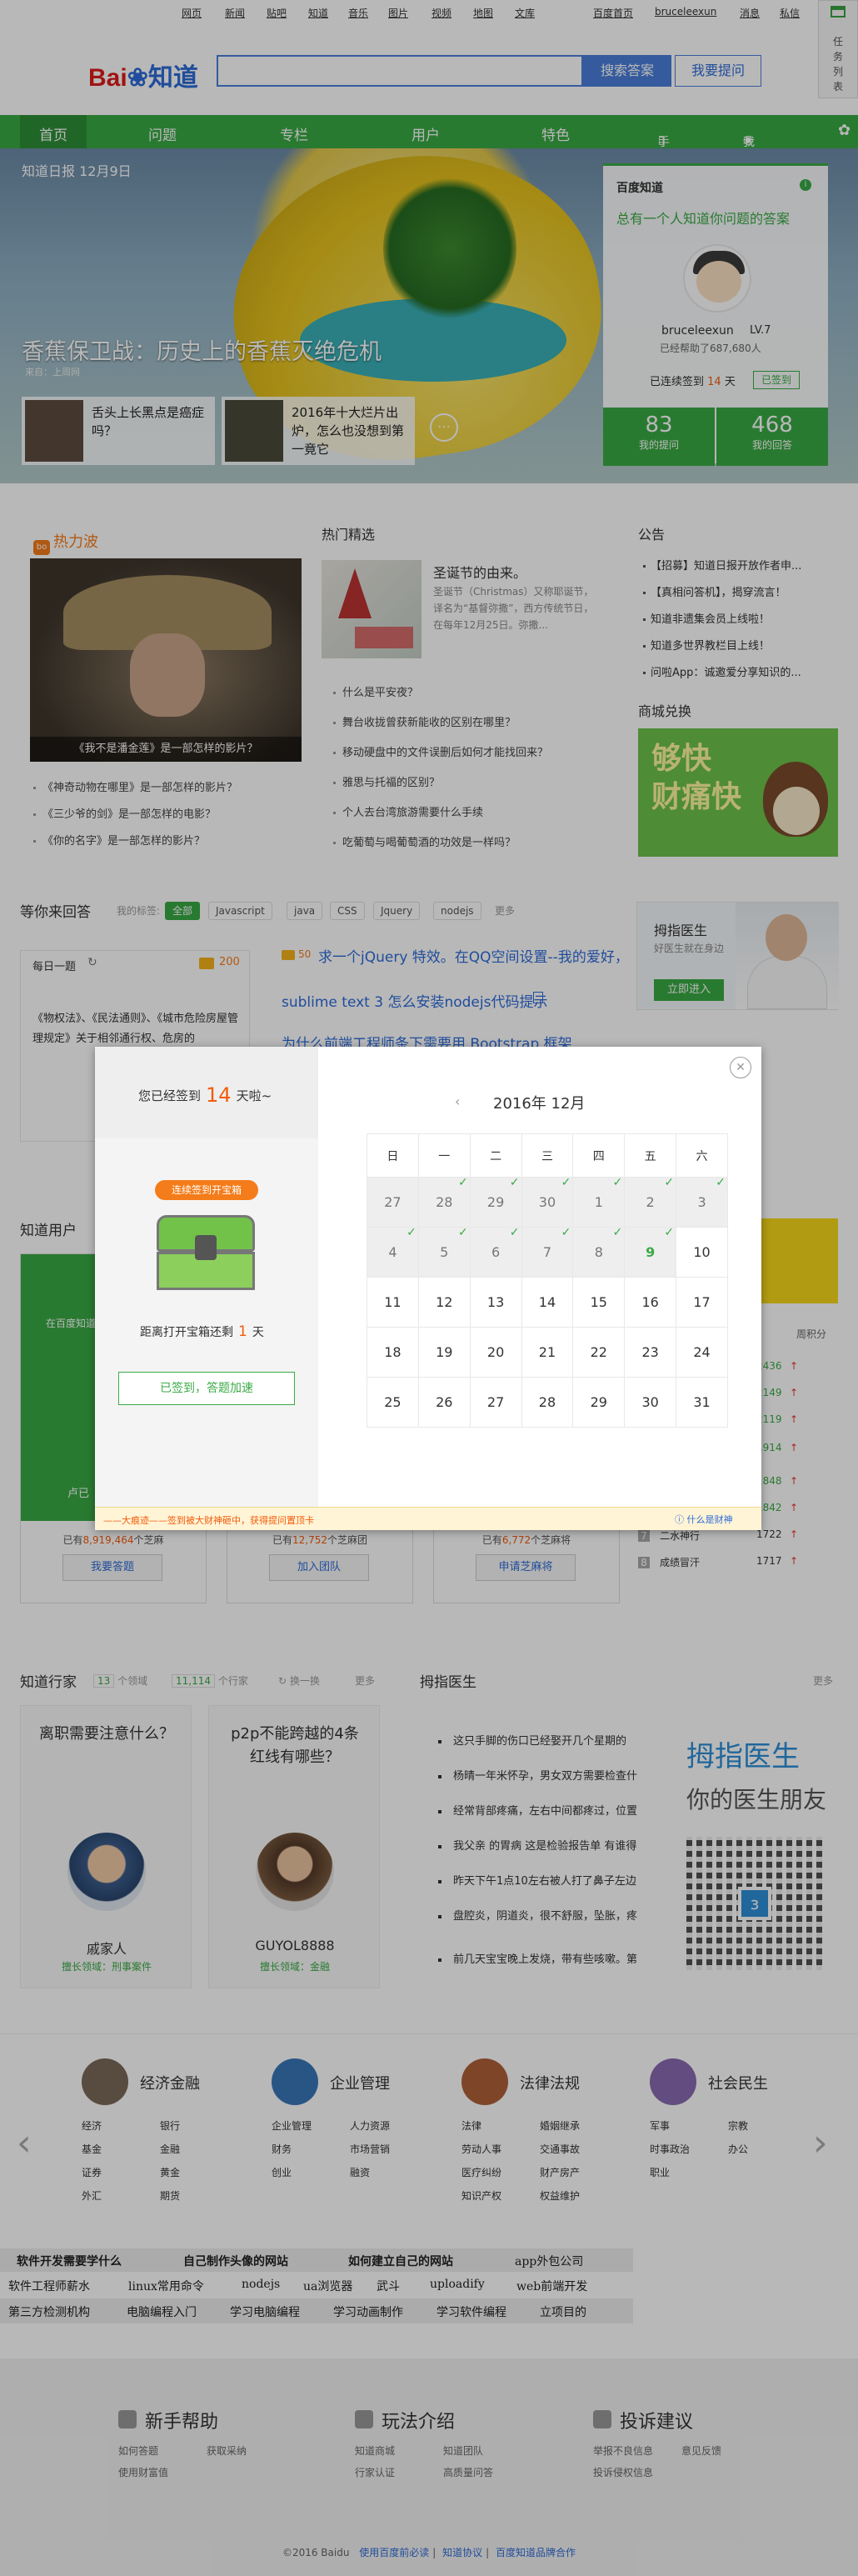 The image size is (858, 2576). What do you see at coordinates (206, 1190) in the screenshot?
I see `treasure-badge: 连续签到开宝箱` at bounding box center [206, 1190].